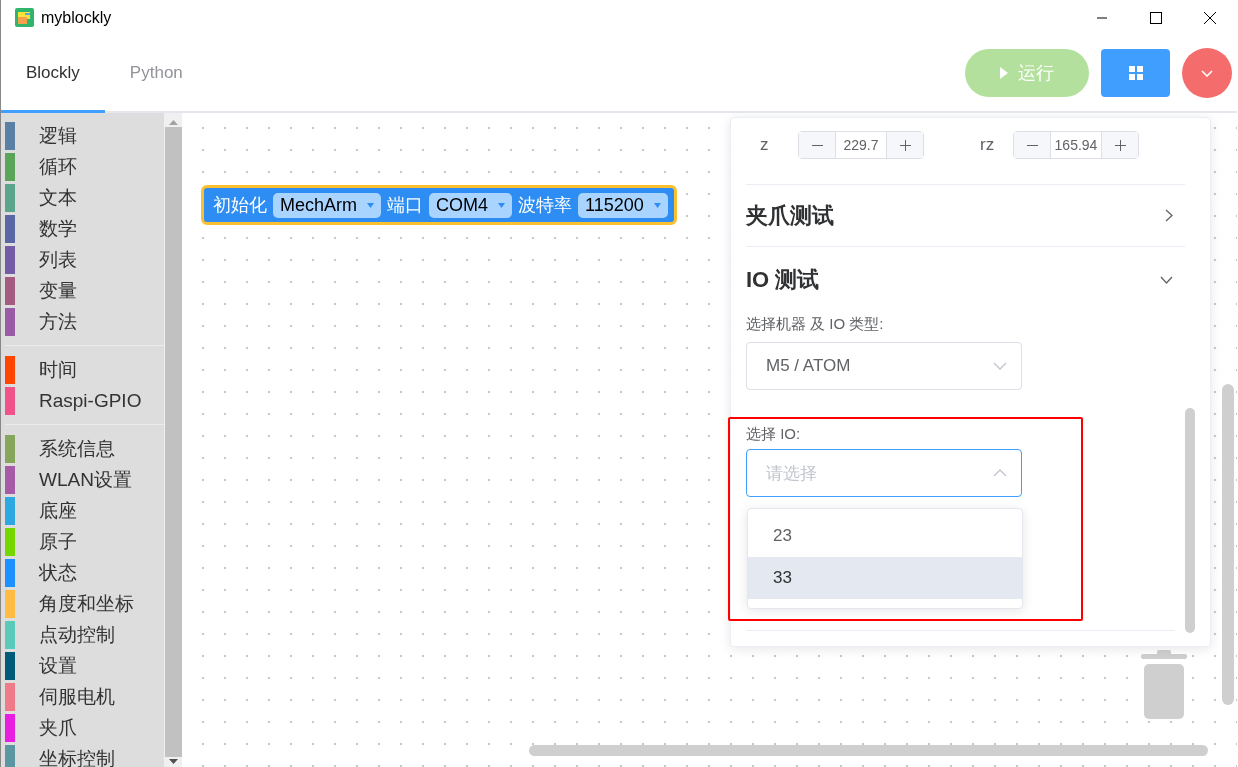 This screenshot has width=1238, height=767. Describe the element at coordinates (173, 122) in the screenshot. I see `scroll-up-icon` at that location.